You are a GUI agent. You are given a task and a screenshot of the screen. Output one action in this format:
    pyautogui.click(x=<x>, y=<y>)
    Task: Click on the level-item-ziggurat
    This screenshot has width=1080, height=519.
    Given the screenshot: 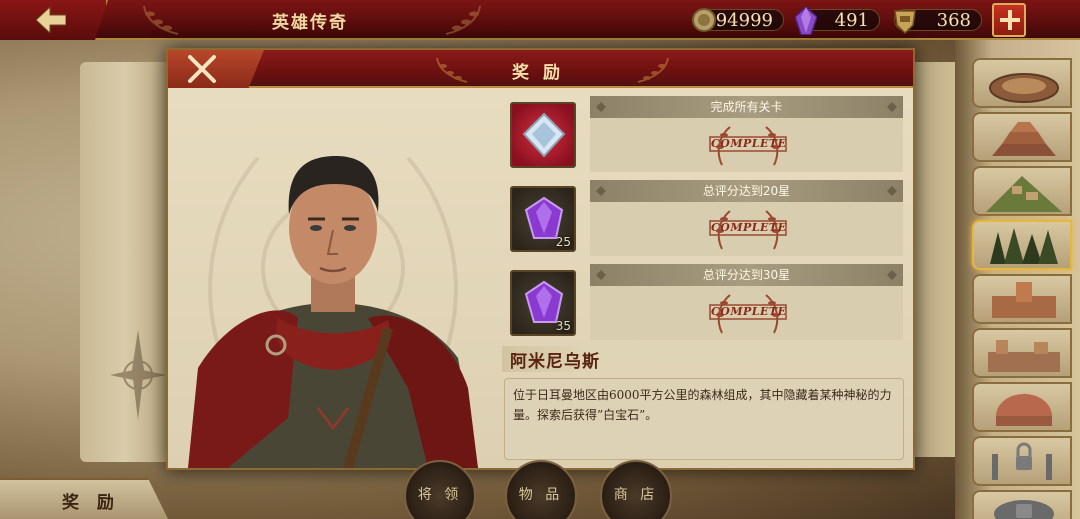 What is the action you would take?
    pyautogui.click(x=1022, y=137)
    